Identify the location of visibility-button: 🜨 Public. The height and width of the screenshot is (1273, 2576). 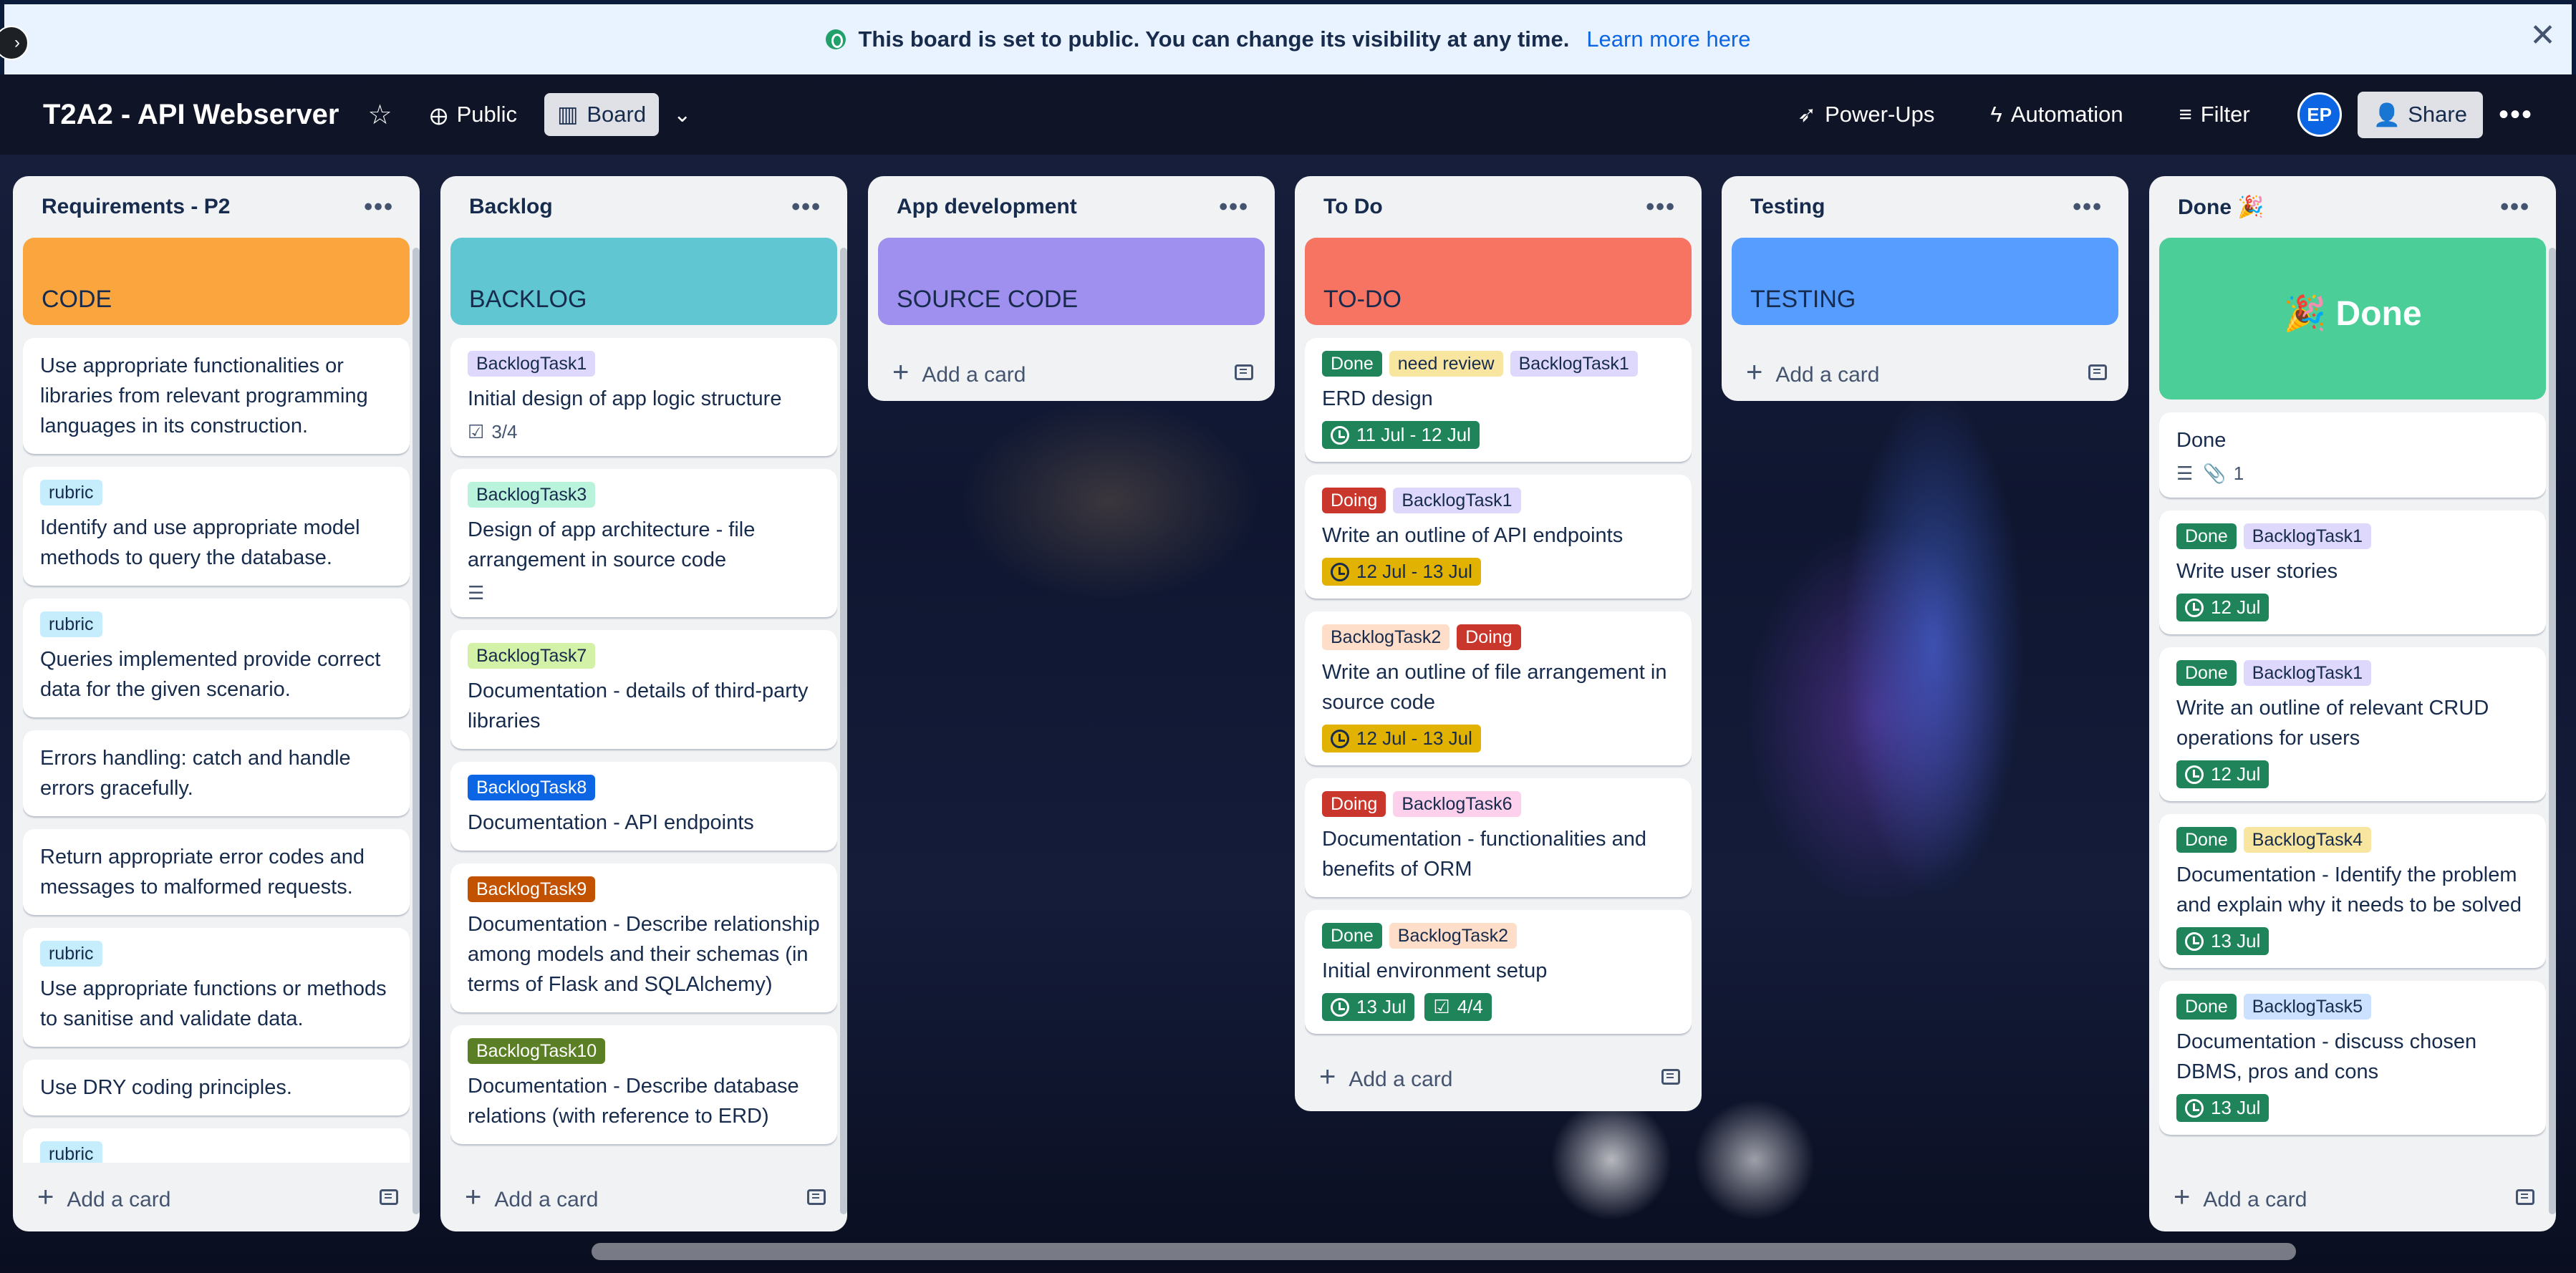
(473, 115).